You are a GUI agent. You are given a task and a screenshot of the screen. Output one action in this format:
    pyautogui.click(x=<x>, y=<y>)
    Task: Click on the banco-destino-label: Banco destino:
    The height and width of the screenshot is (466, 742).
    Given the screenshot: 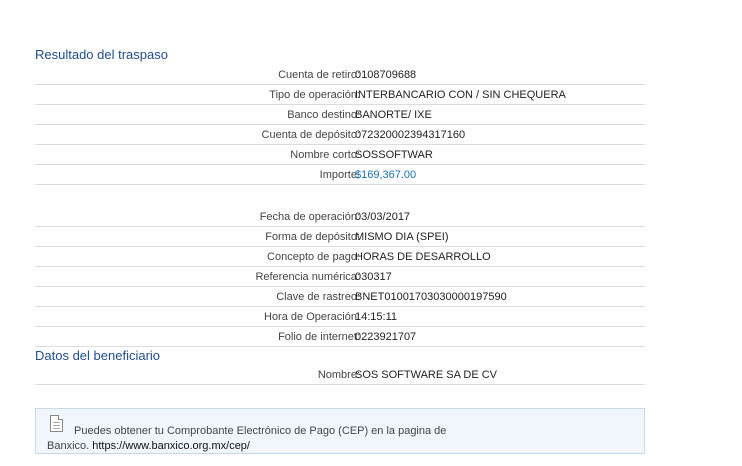 What is the action you would take?
    pyautogui.click(x=323, y=115)
    